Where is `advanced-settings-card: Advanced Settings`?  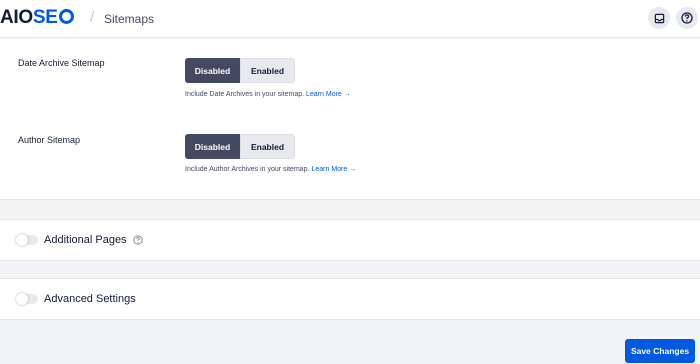
advanced-settings-card: Advanced Settings is located at coordinates (350, 299).